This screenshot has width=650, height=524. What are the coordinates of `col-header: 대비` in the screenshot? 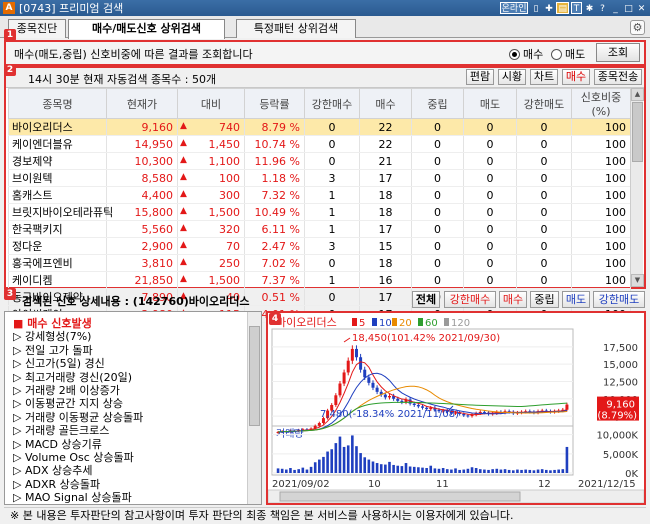 It's located at (211, 103).